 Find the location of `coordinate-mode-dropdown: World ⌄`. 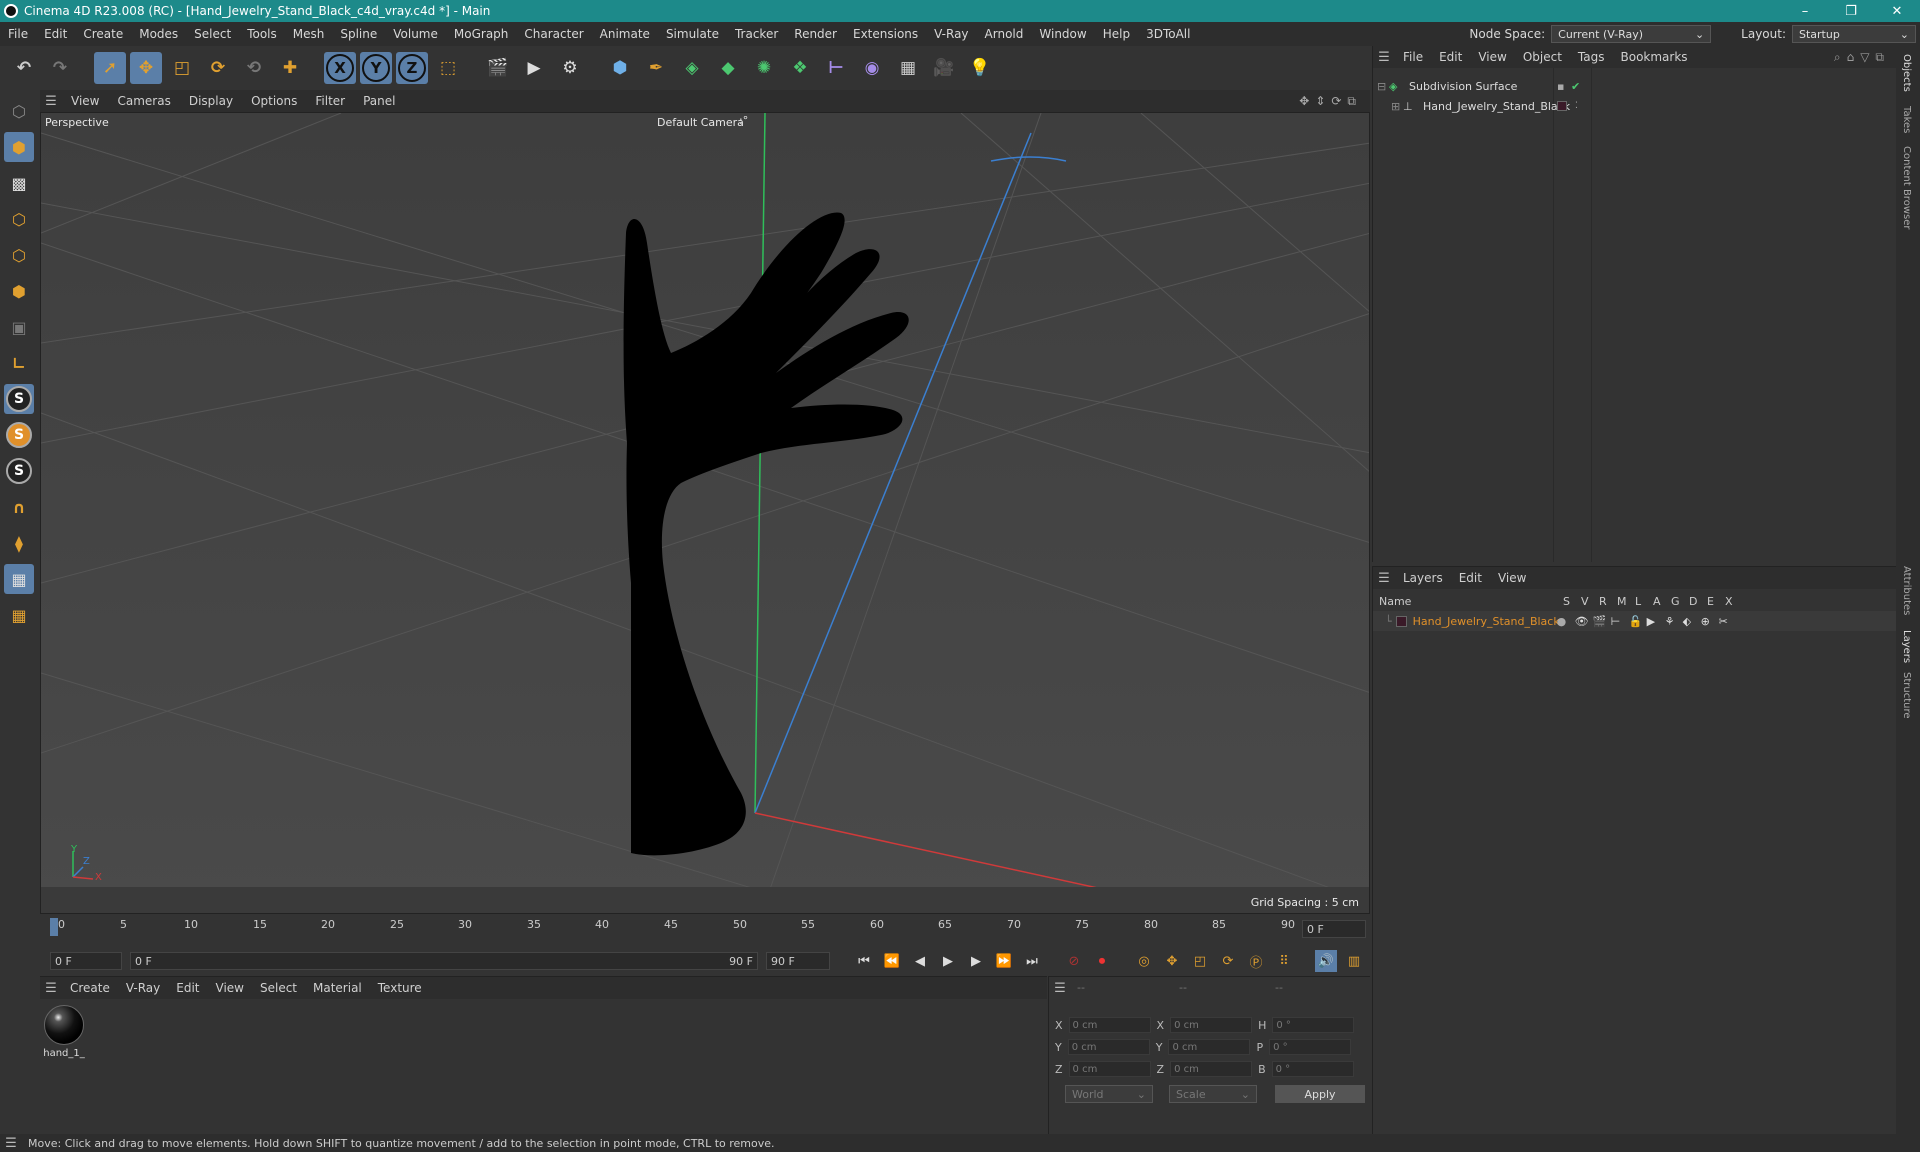

coordinate-mode-dropdown: World ⌄ is located at coordinates (1109, 1094).